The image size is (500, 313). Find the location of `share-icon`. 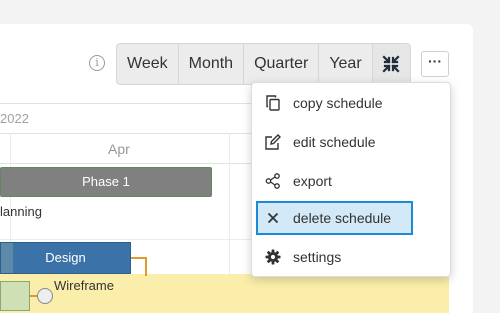

share-icon is located at coordinates (273, 181).